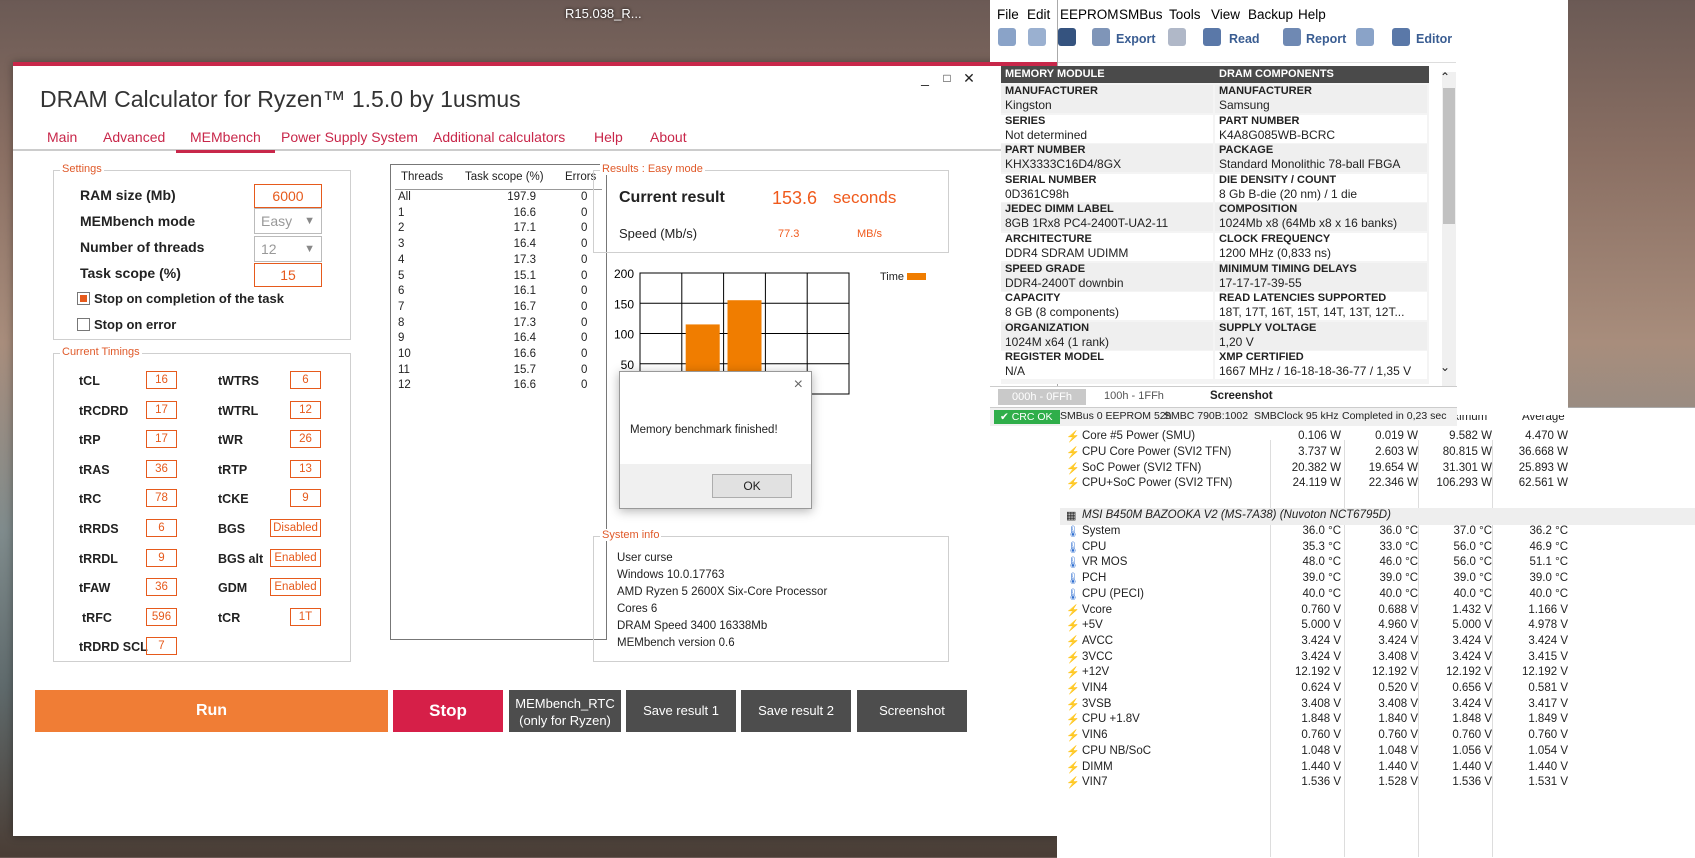 The width and height of the screenshot is (1695, 858). I want to click on sensor-row: ⚡ VIN6 0.760 V 0.760 V 0.760 V 0.760 V, so click(1377, 736).